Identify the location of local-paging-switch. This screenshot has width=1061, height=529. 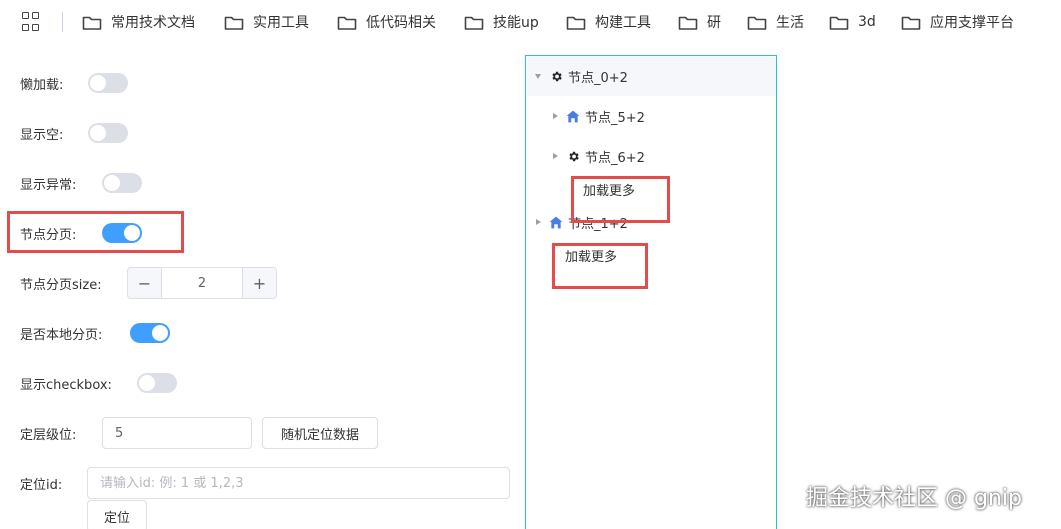
(150, 333).